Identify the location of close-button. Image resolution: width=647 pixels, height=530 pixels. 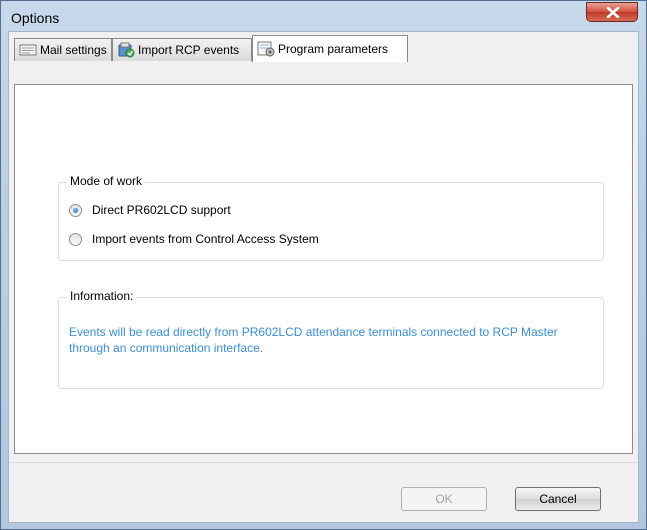
(612, 12).